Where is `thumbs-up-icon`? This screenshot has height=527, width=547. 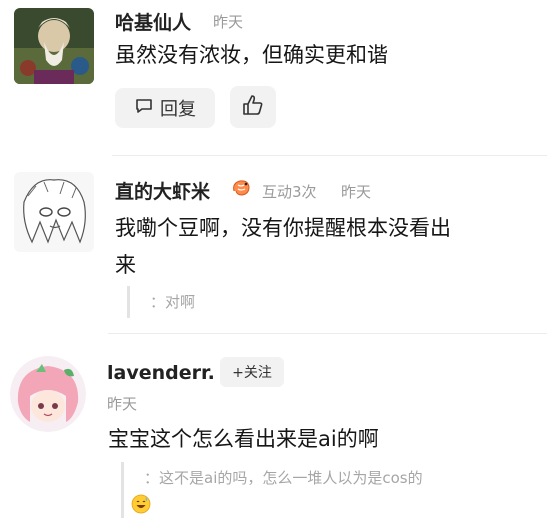
thumbs-up-icon is located at coordinates (253, 107).